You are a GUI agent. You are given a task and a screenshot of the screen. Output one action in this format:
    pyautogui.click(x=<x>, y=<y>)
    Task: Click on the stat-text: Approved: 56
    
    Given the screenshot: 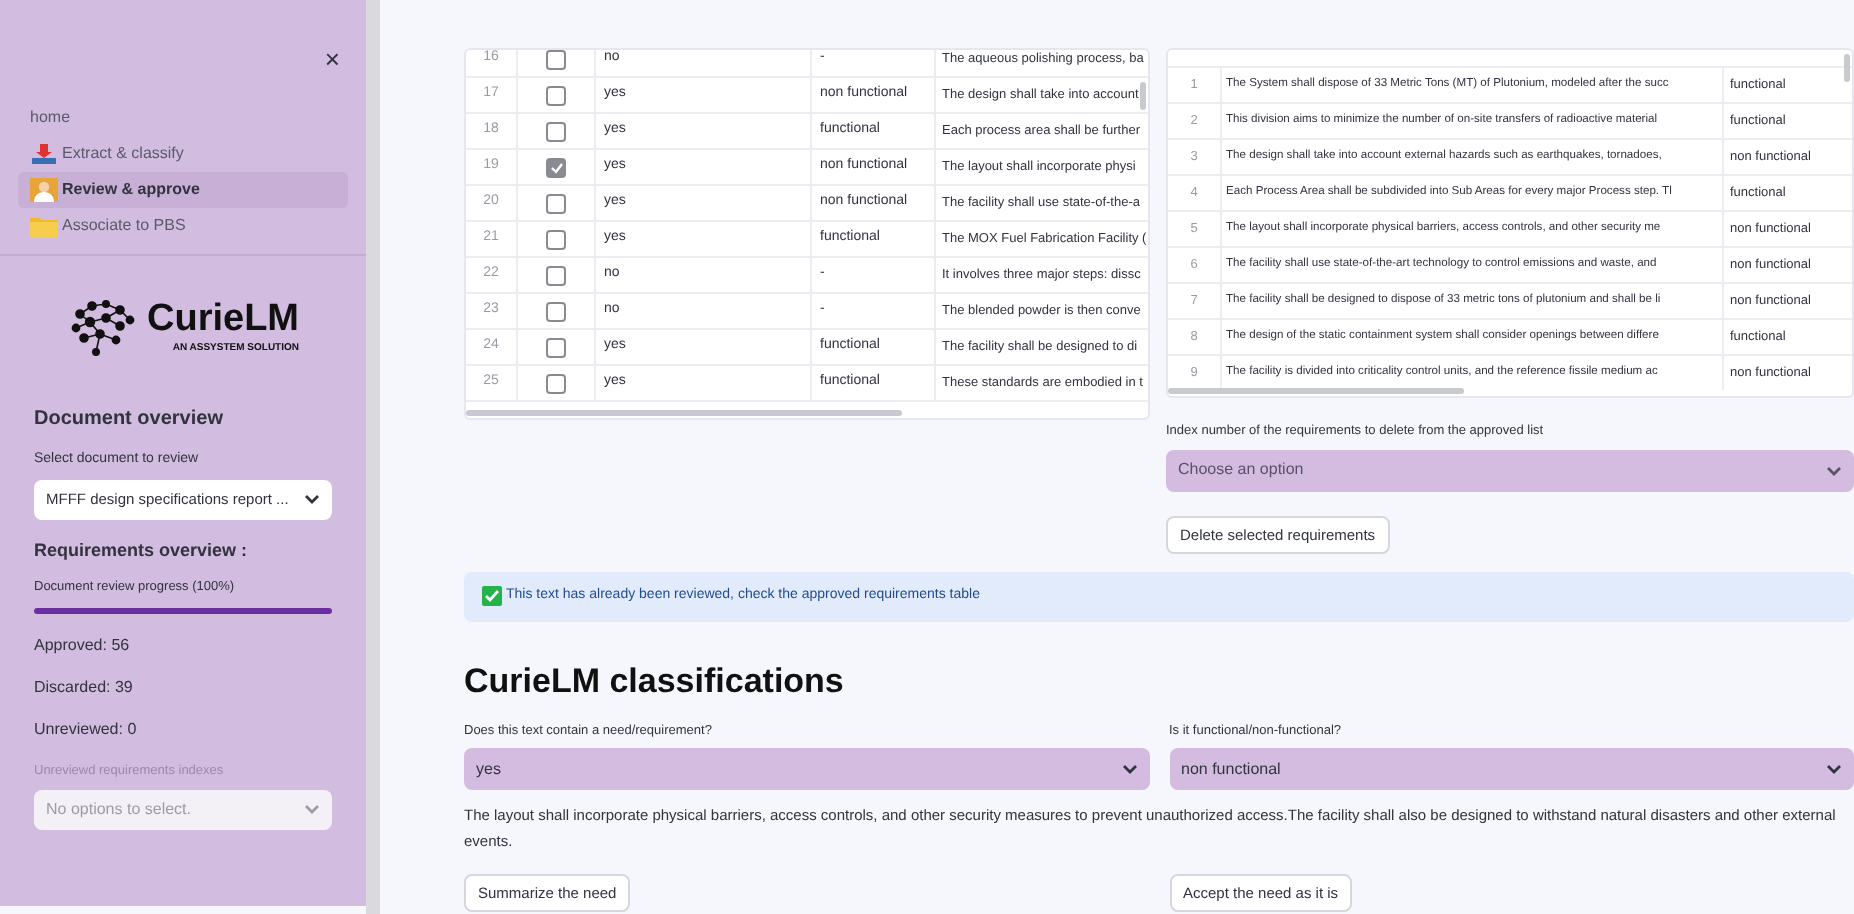 What is the action you would take?
    pyautogui.click(x=82, y=645)
    